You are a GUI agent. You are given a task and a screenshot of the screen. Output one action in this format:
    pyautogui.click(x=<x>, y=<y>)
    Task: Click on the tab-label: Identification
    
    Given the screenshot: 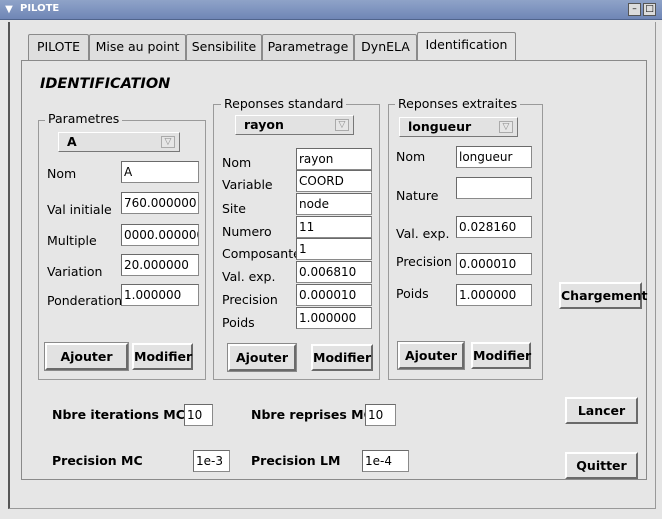 What is the action you would take?
    pyautogui.click(x=466, y=44)
    